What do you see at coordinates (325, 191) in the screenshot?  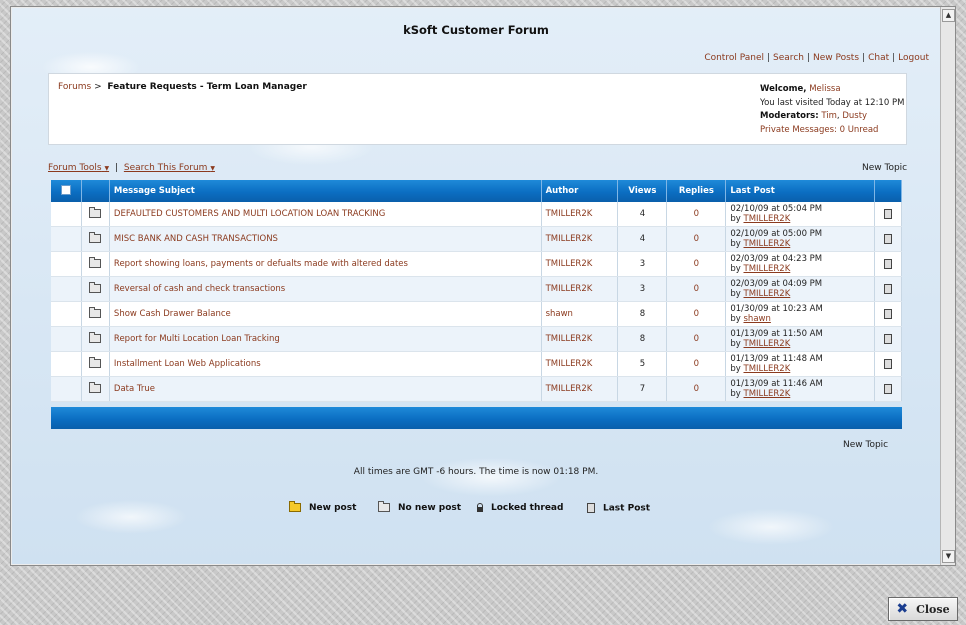 I see `subject-header: Message Subject` at bounding box center [325, 191].